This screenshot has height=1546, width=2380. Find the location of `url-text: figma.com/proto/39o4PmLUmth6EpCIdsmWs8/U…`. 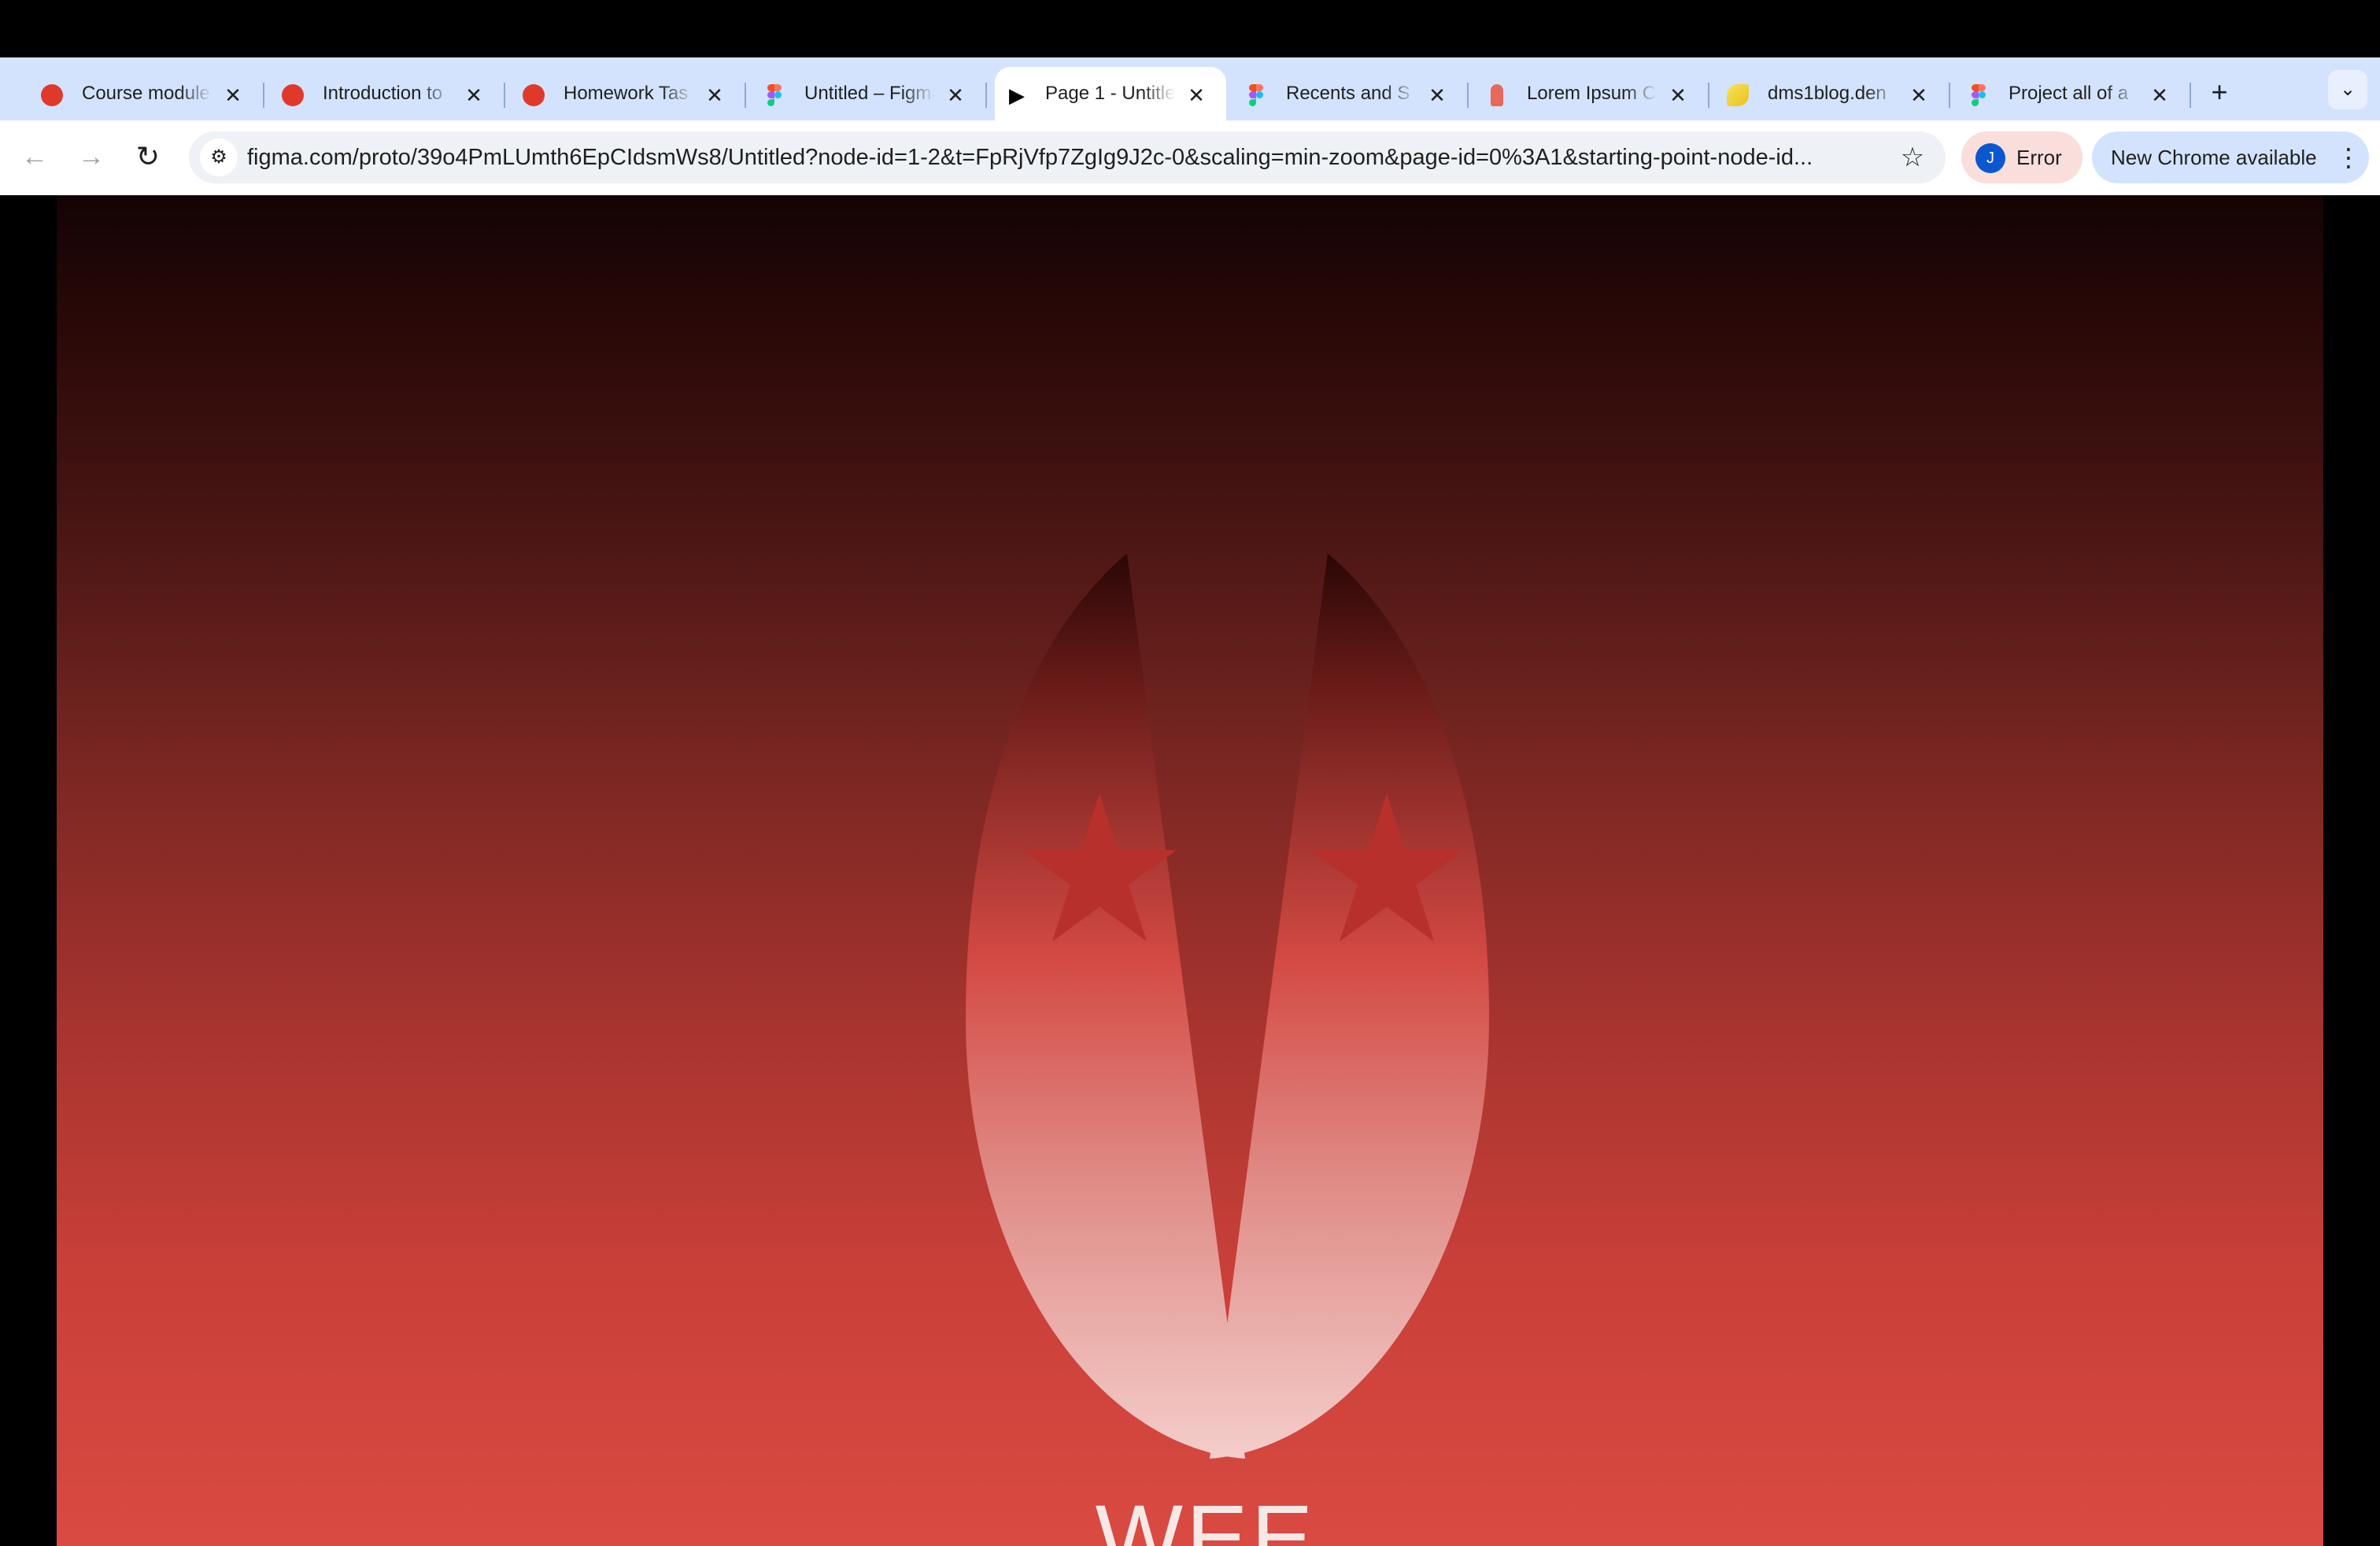

url-text: figma.com/proto/39o4PmLUmth6EpCIdsmWs8/U… is located at coordinates (1061, 157).